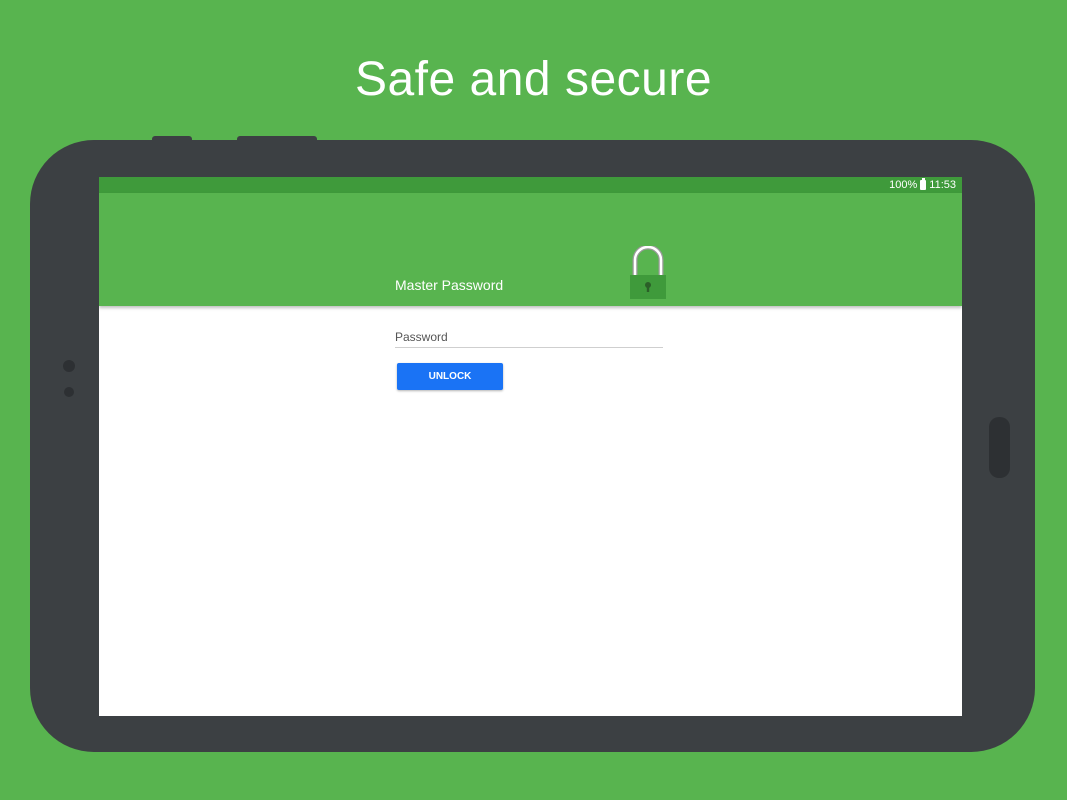  What do you see at coordinates (69, 392) in the screenshot?
I see `sensor` at bounding box center [69, 392].